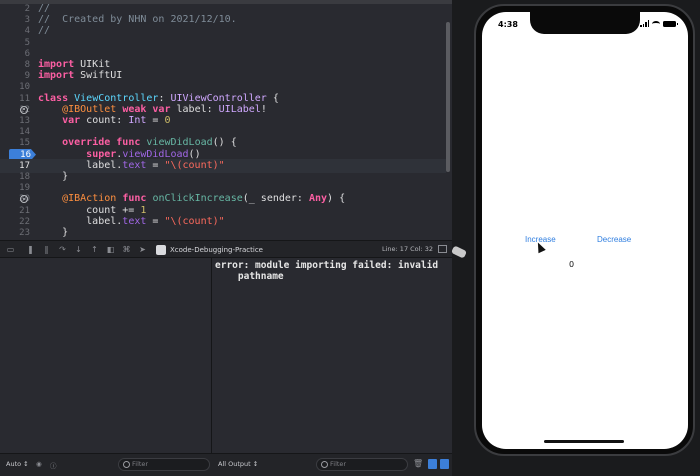 This screenshot has width=700, height=476. I want to click on battery-icon, so click(670, 23).